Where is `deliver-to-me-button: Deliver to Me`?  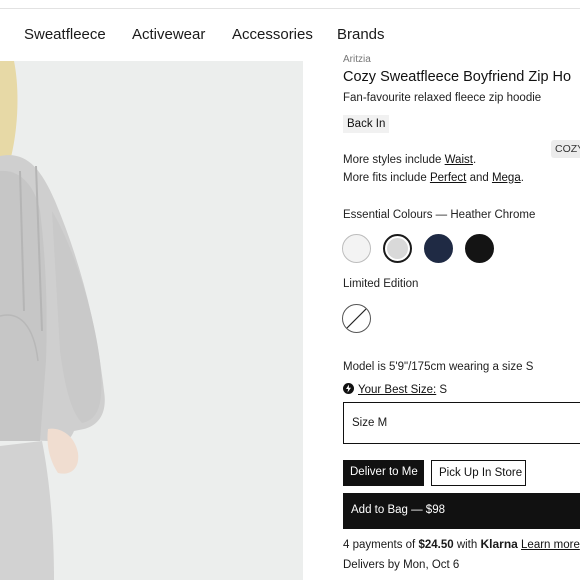 deliver-to-me-button: Deliver to Me is located at coordinates (383, 473).